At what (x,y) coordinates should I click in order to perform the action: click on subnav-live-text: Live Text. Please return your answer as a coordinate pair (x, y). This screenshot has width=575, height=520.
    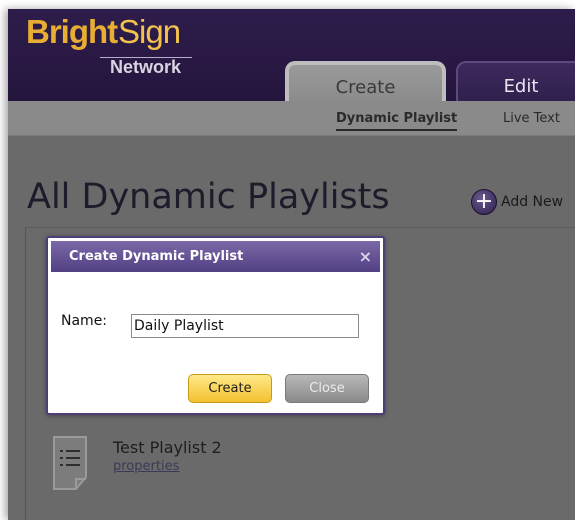
    Looking at the image, I should click on (531, 118).